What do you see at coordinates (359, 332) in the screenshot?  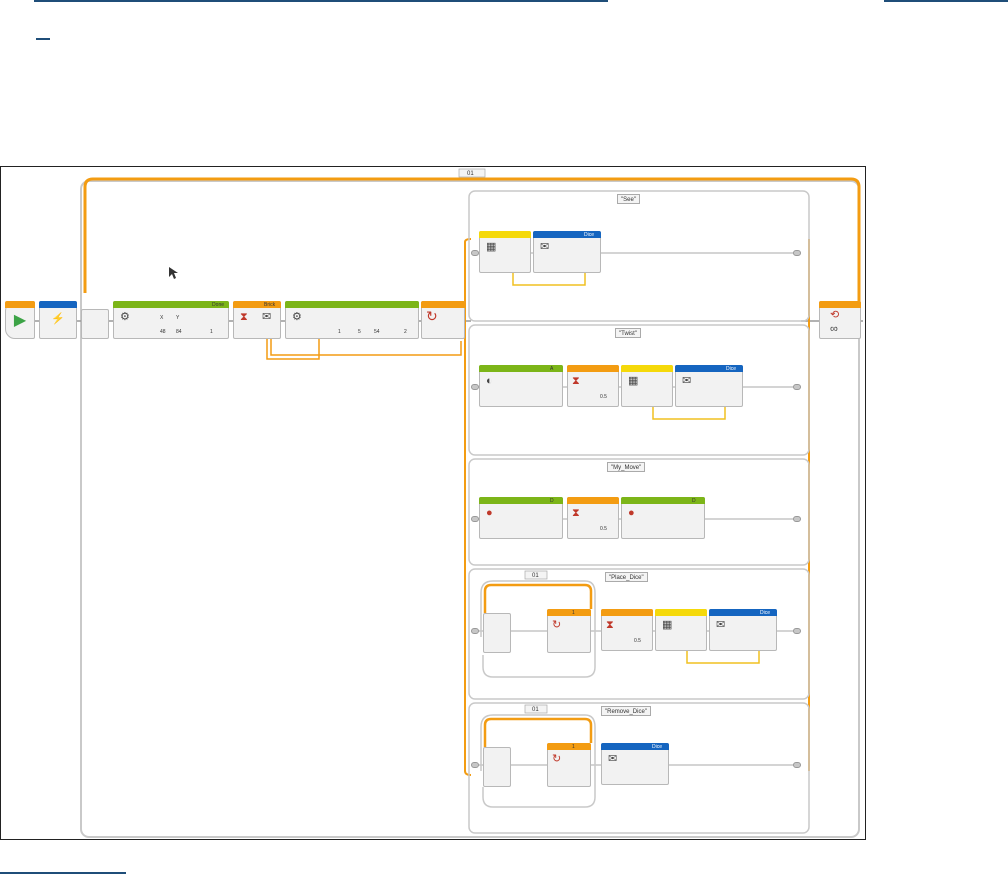 I see `display2-field-2: 5` at bounding box center [359, 332].